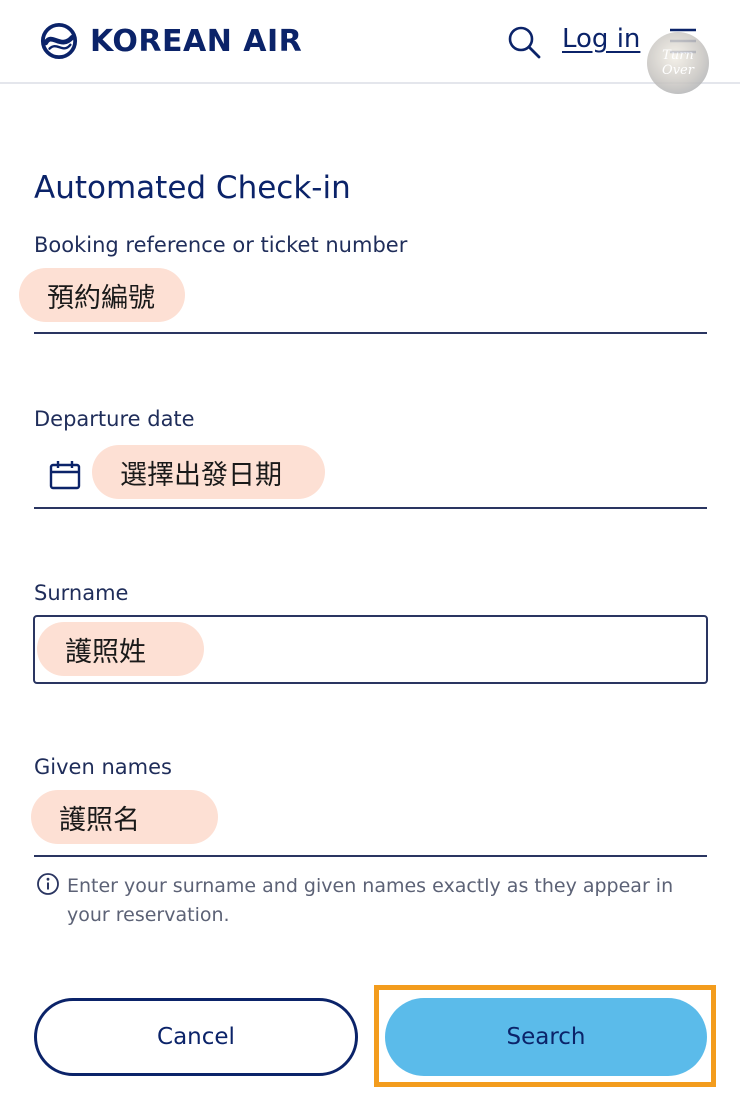  What do you see at coordinates (124, 817) in the screenshot?
I see `given-names-input-value: 護照名` at bounding box center [124, 817].